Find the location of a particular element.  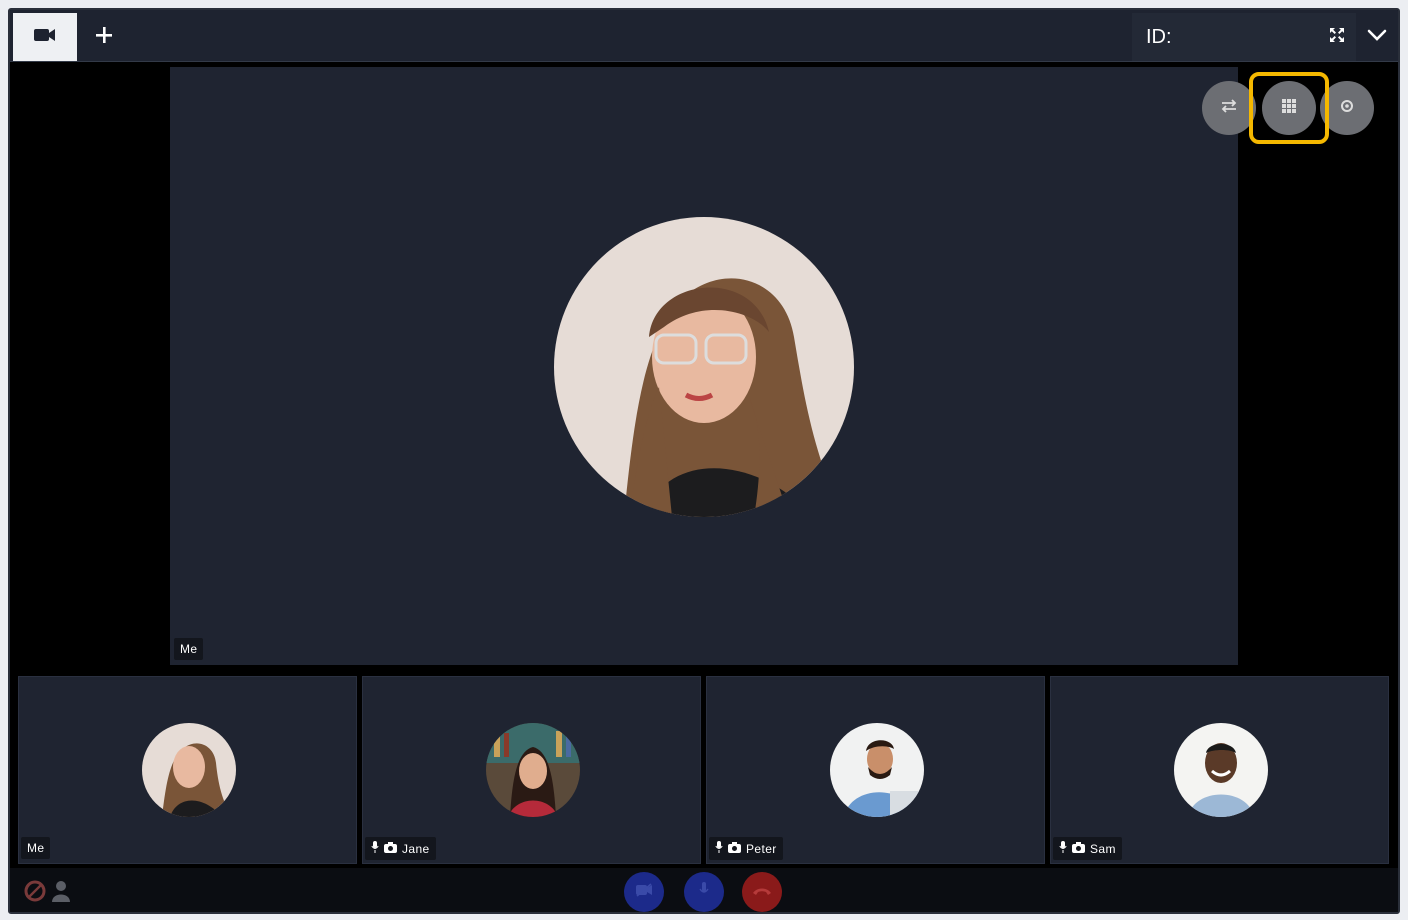

participant-name: Sam is located at coordinates (1087, 848).